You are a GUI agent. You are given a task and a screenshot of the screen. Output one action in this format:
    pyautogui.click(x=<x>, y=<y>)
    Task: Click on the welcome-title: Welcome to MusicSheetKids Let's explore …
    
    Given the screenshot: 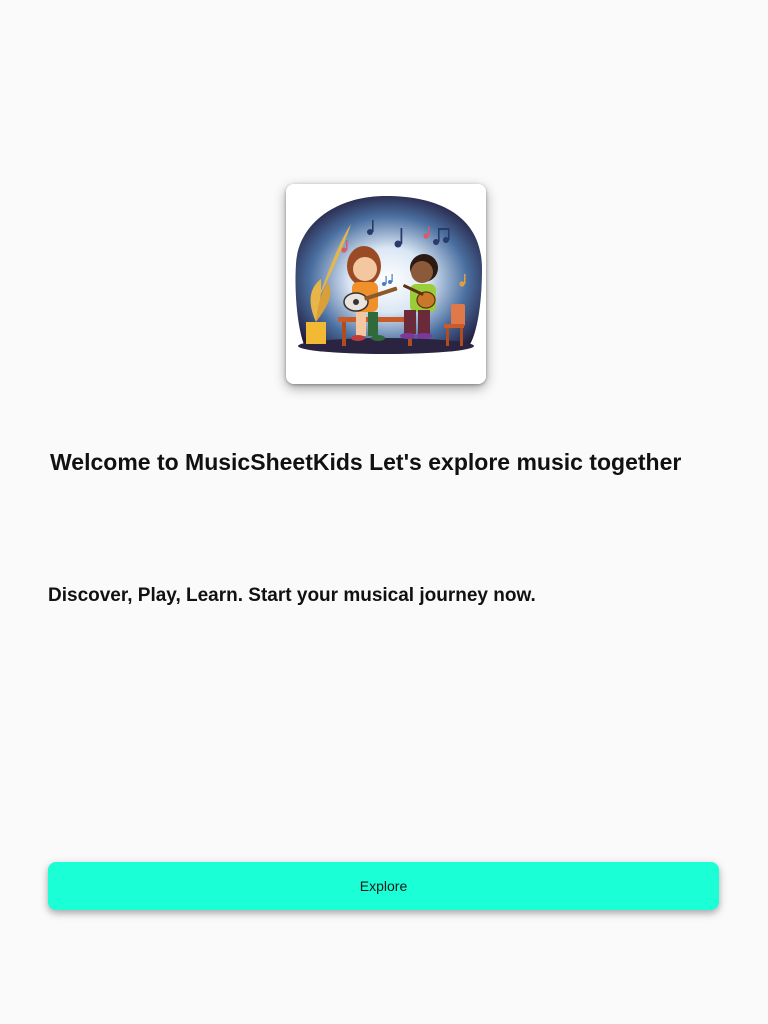 What is the action you would take?
    pyautogui.click(x=366, y=462)
    